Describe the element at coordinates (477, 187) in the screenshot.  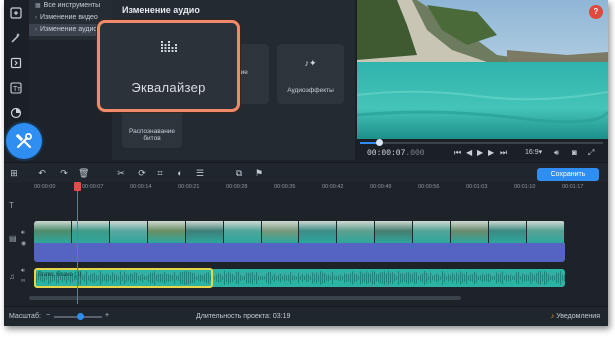
I see `ruler-tick-label: 00:01:03` at that location.